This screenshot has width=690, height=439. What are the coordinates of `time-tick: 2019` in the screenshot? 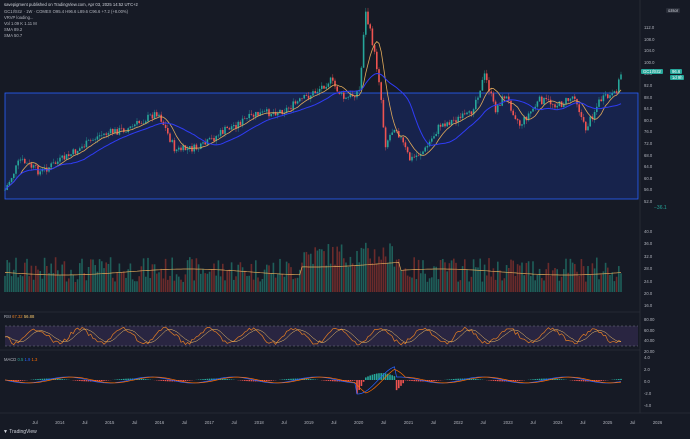 It's located at (309, 422).